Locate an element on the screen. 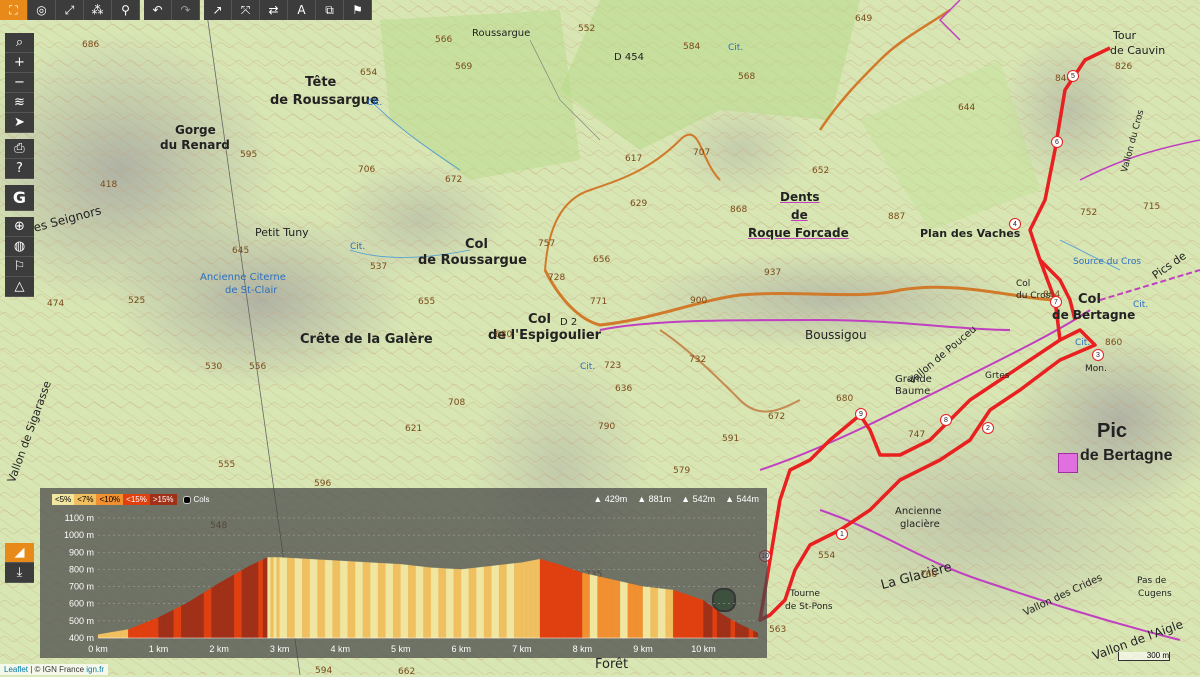  waypoints-button: ⁂ is located at coordinates (98, 10).